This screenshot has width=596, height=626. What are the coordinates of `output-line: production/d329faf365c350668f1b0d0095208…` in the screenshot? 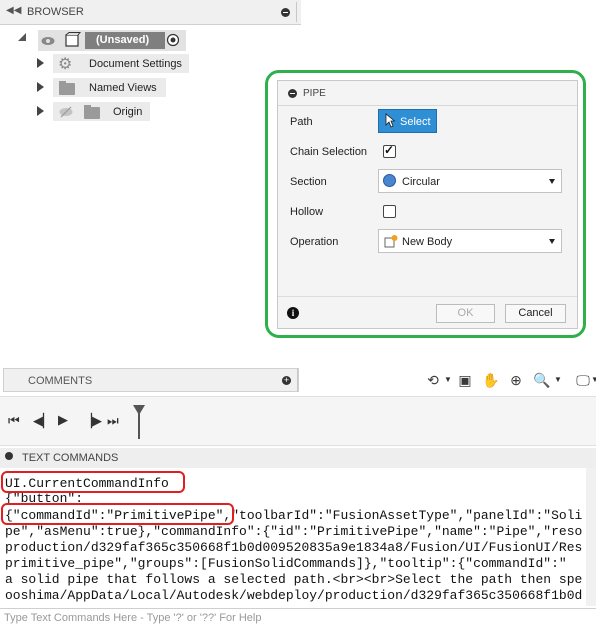 It's located at (294, 547).